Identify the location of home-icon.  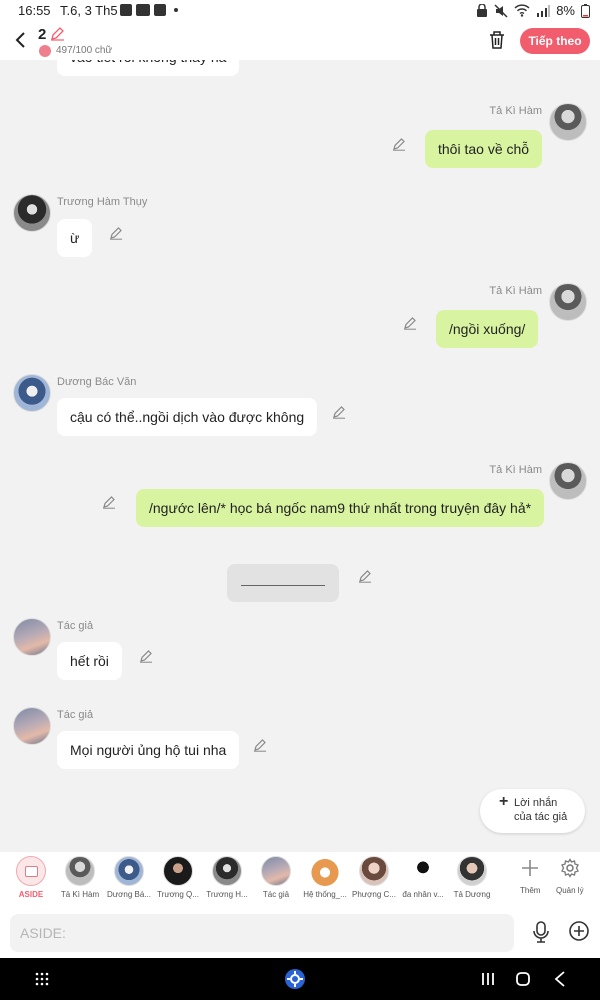
(523, 979).